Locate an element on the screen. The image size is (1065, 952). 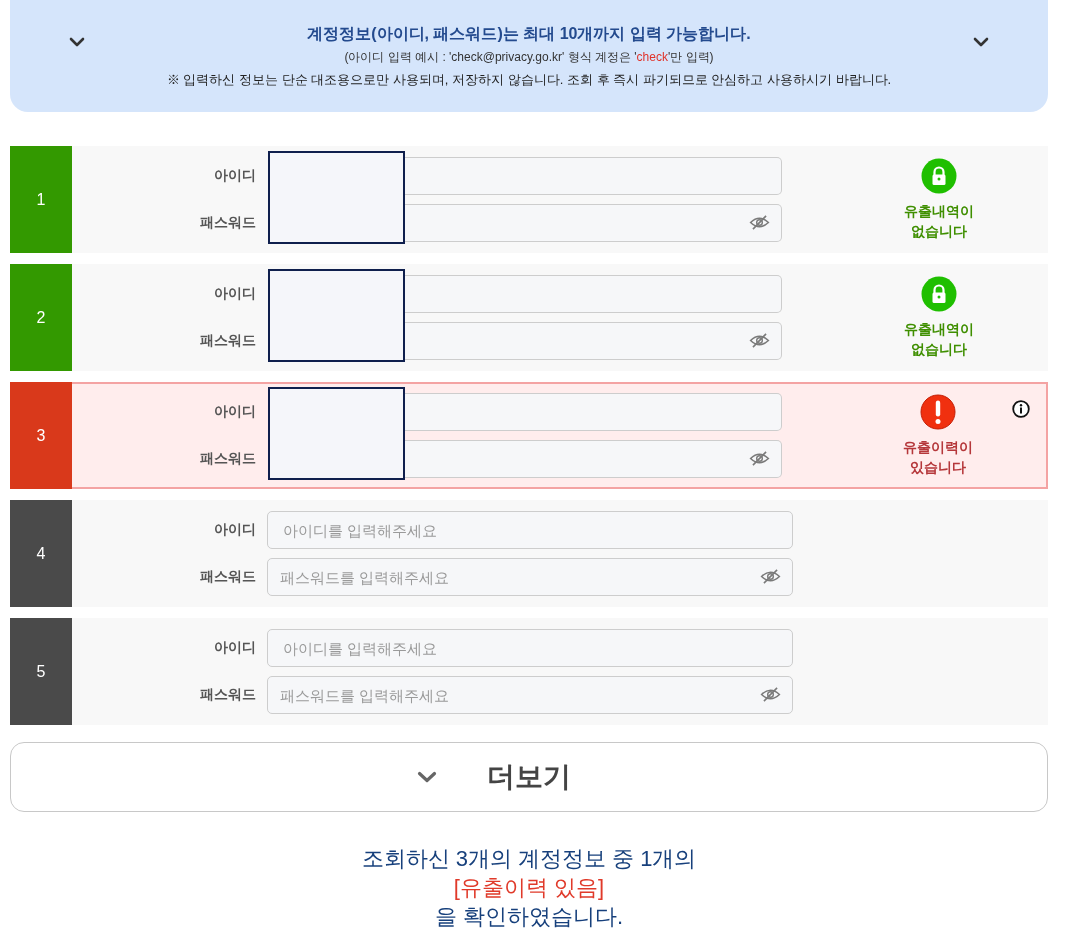
row-number: 2 is located at coordinates (41, 317).